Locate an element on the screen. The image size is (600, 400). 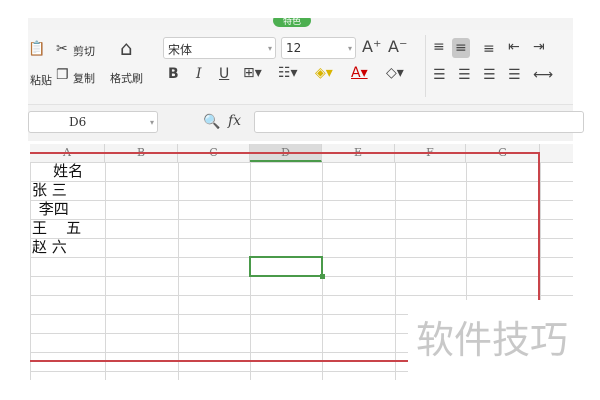
align-left-icon: ☰ is located at coordinates (439, 75).